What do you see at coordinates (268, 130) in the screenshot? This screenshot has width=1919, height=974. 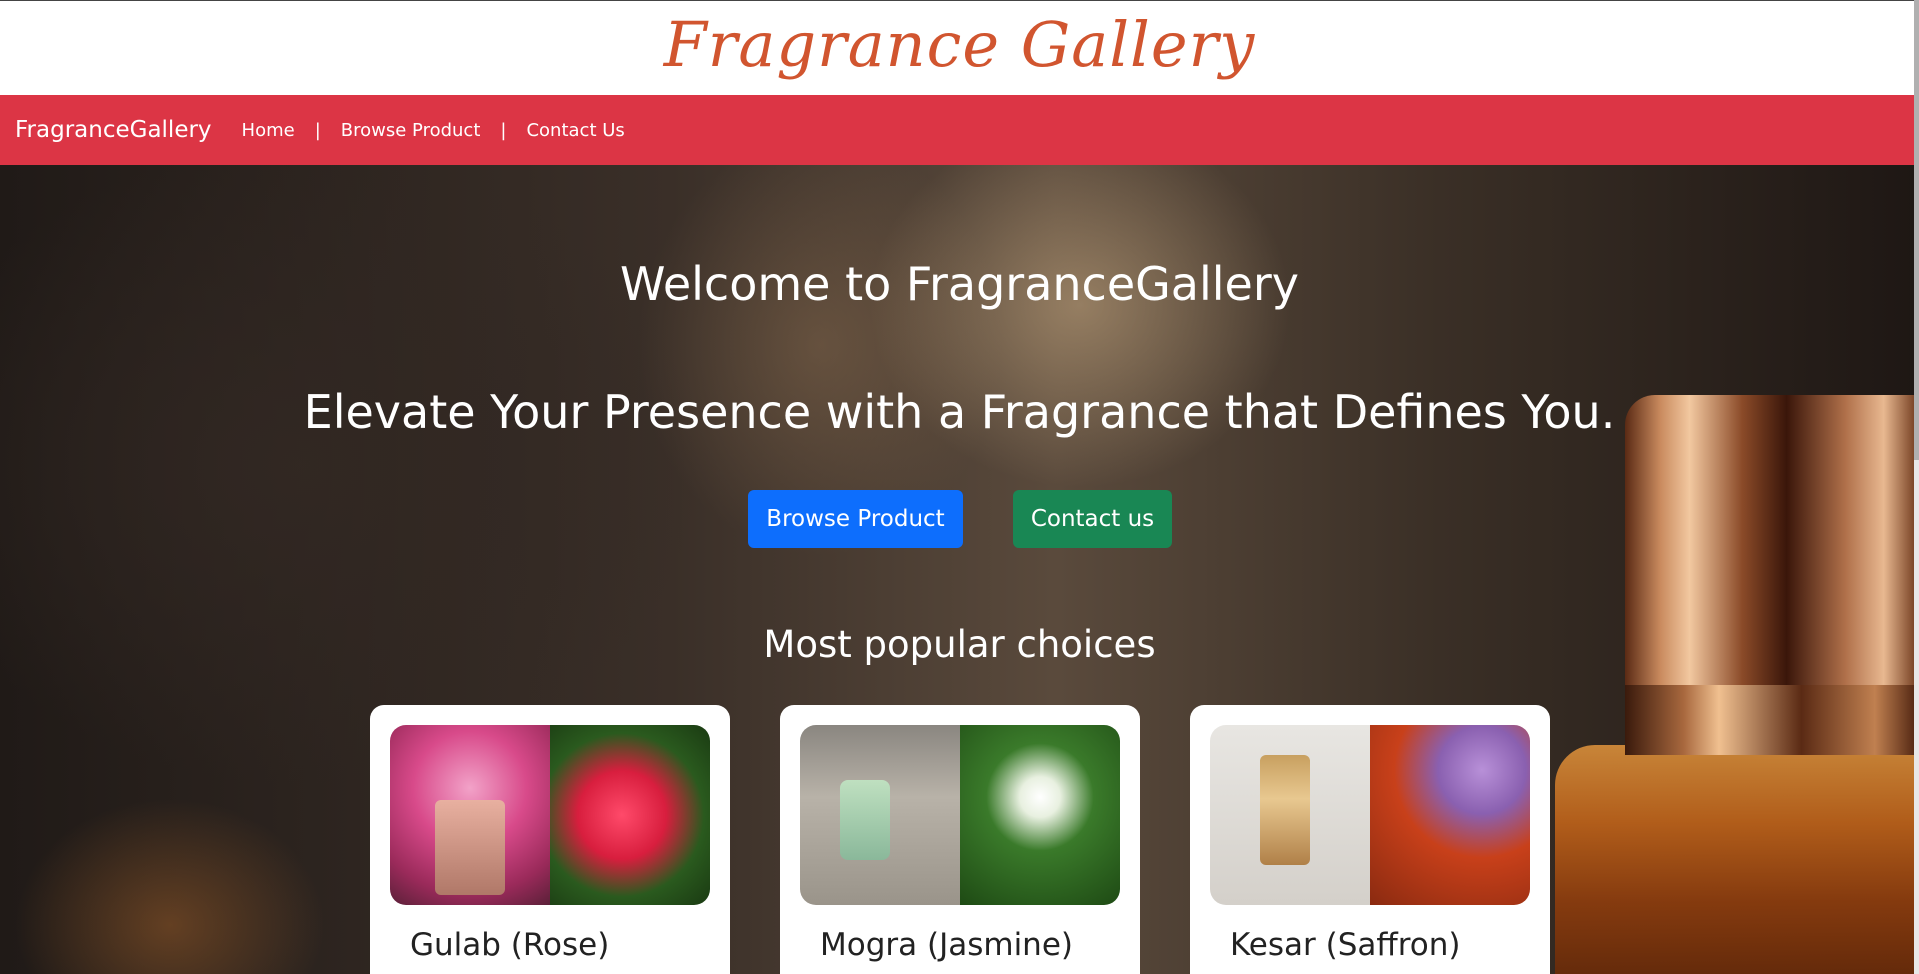 I see `nav-link-home: Home` at bounding box center [268, 130].